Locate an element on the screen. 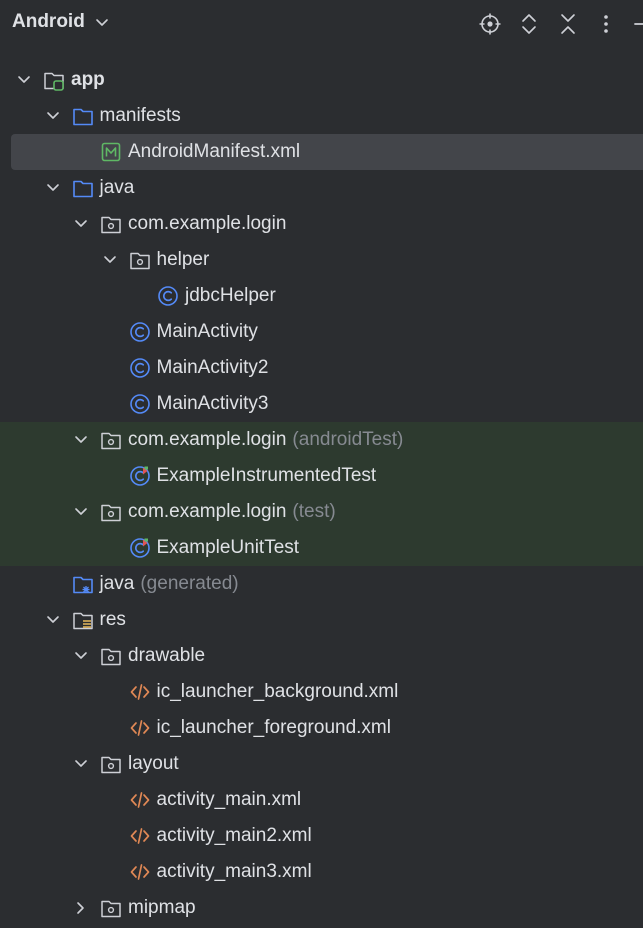  tree-item-source-set: (test) is located at coordinates (314, 511).